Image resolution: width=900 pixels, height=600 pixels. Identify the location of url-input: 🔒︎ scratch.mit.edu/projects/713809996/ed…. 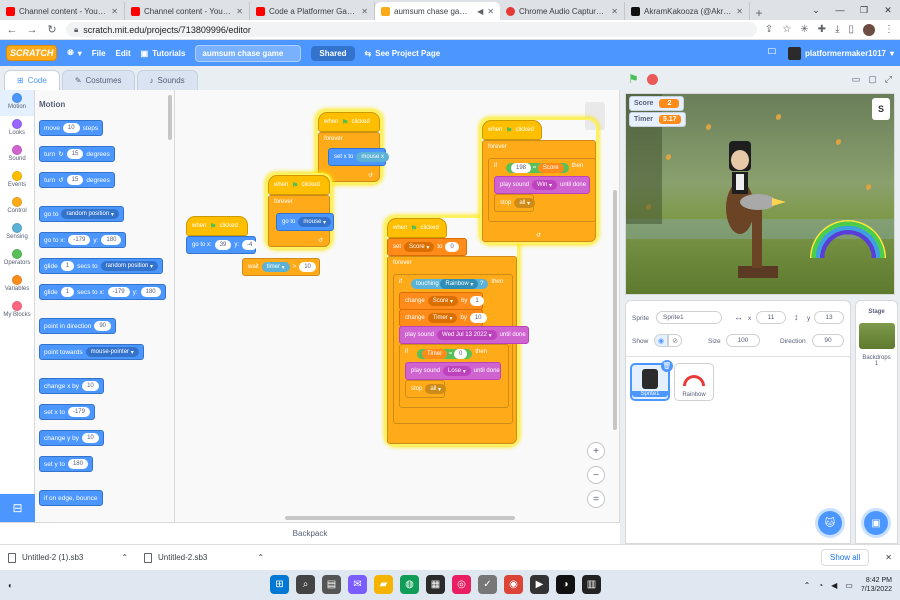
(411, 29).